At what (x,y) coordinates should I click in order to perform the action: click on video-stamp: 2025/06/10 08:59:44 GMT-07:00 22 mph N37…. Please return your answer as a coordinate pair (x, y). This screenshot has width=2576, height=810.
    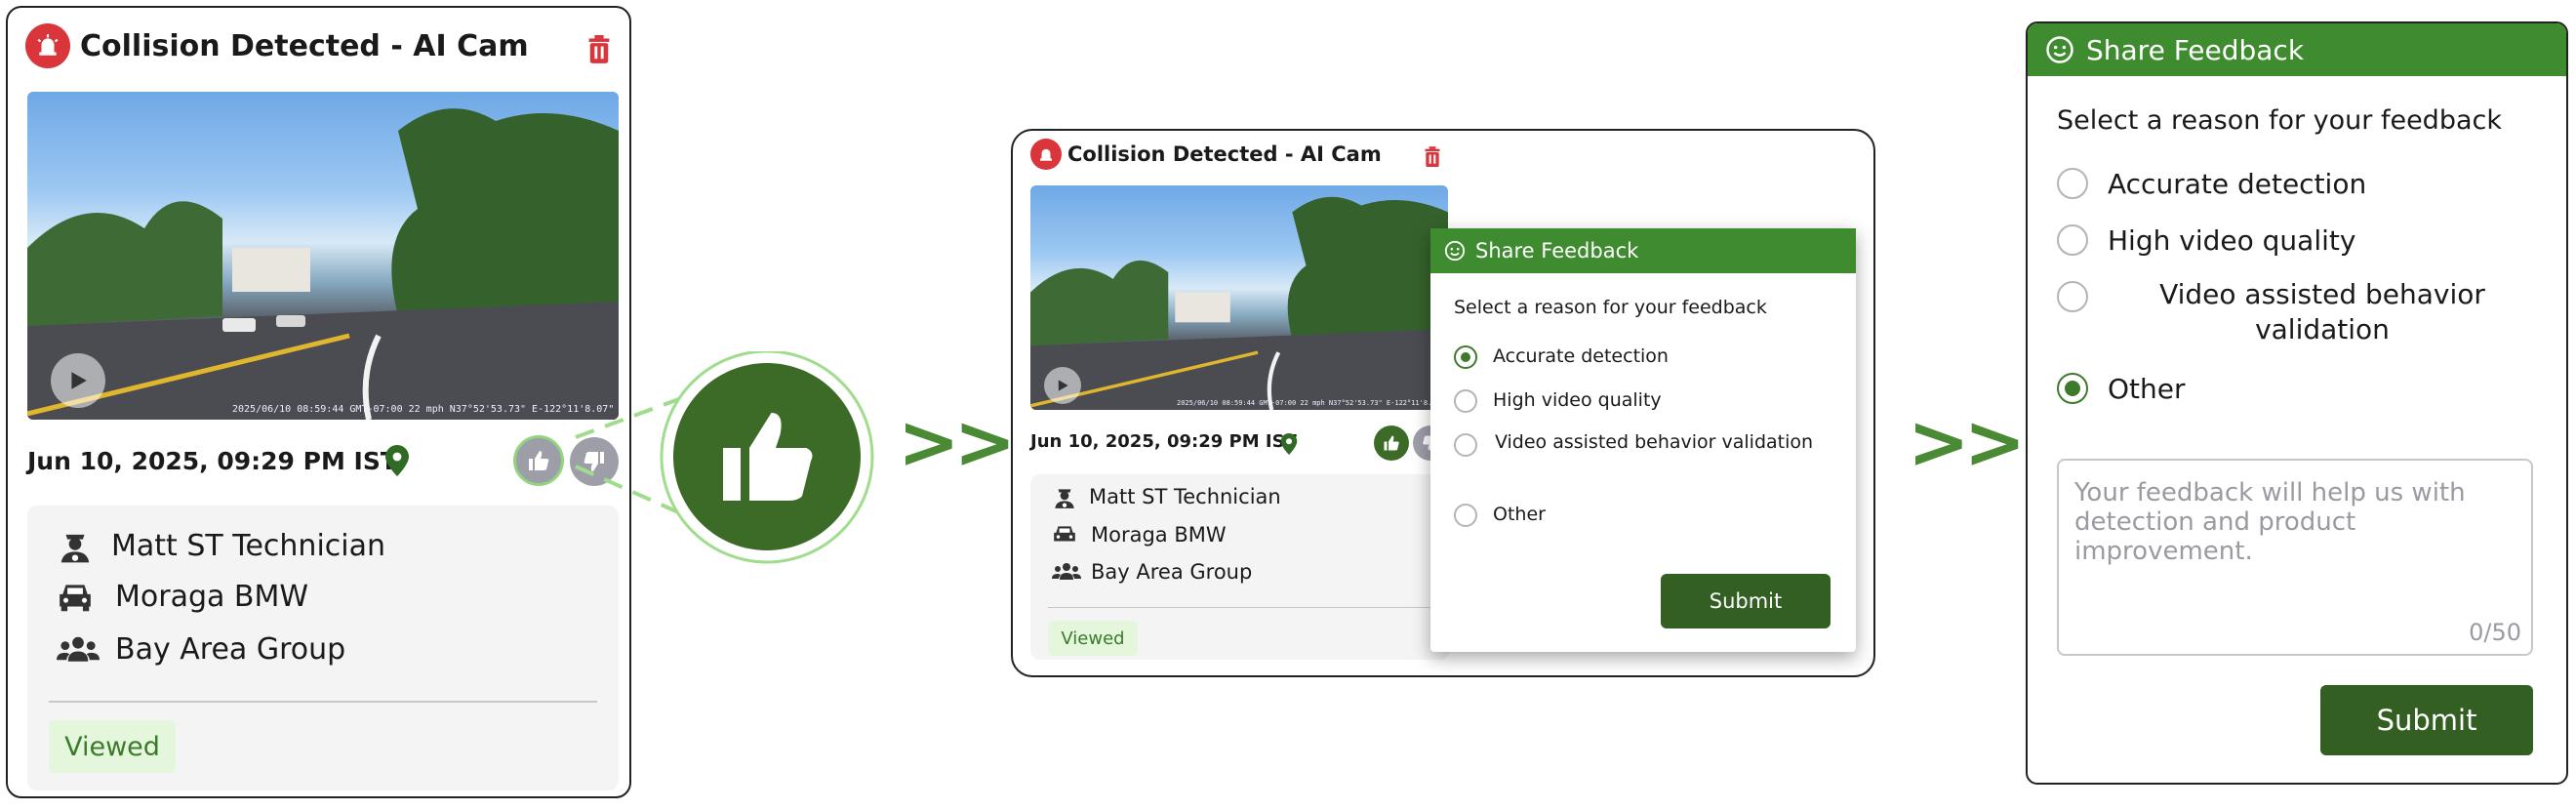
    Looking at the image, I should click on (1310, 403).